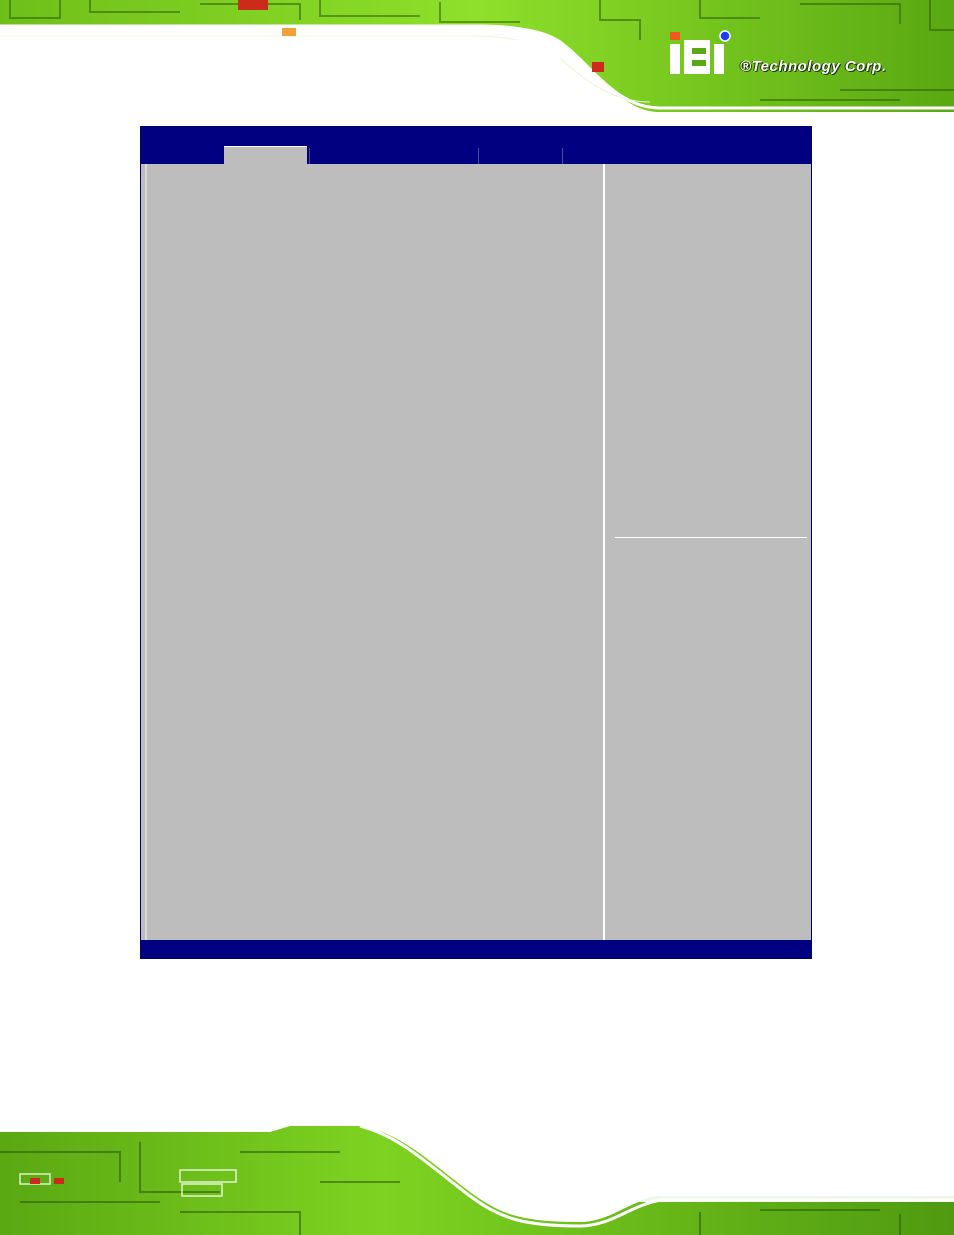 The image size is (954, 1235). I want to click on bios-tab-bar, so click(476, 155).